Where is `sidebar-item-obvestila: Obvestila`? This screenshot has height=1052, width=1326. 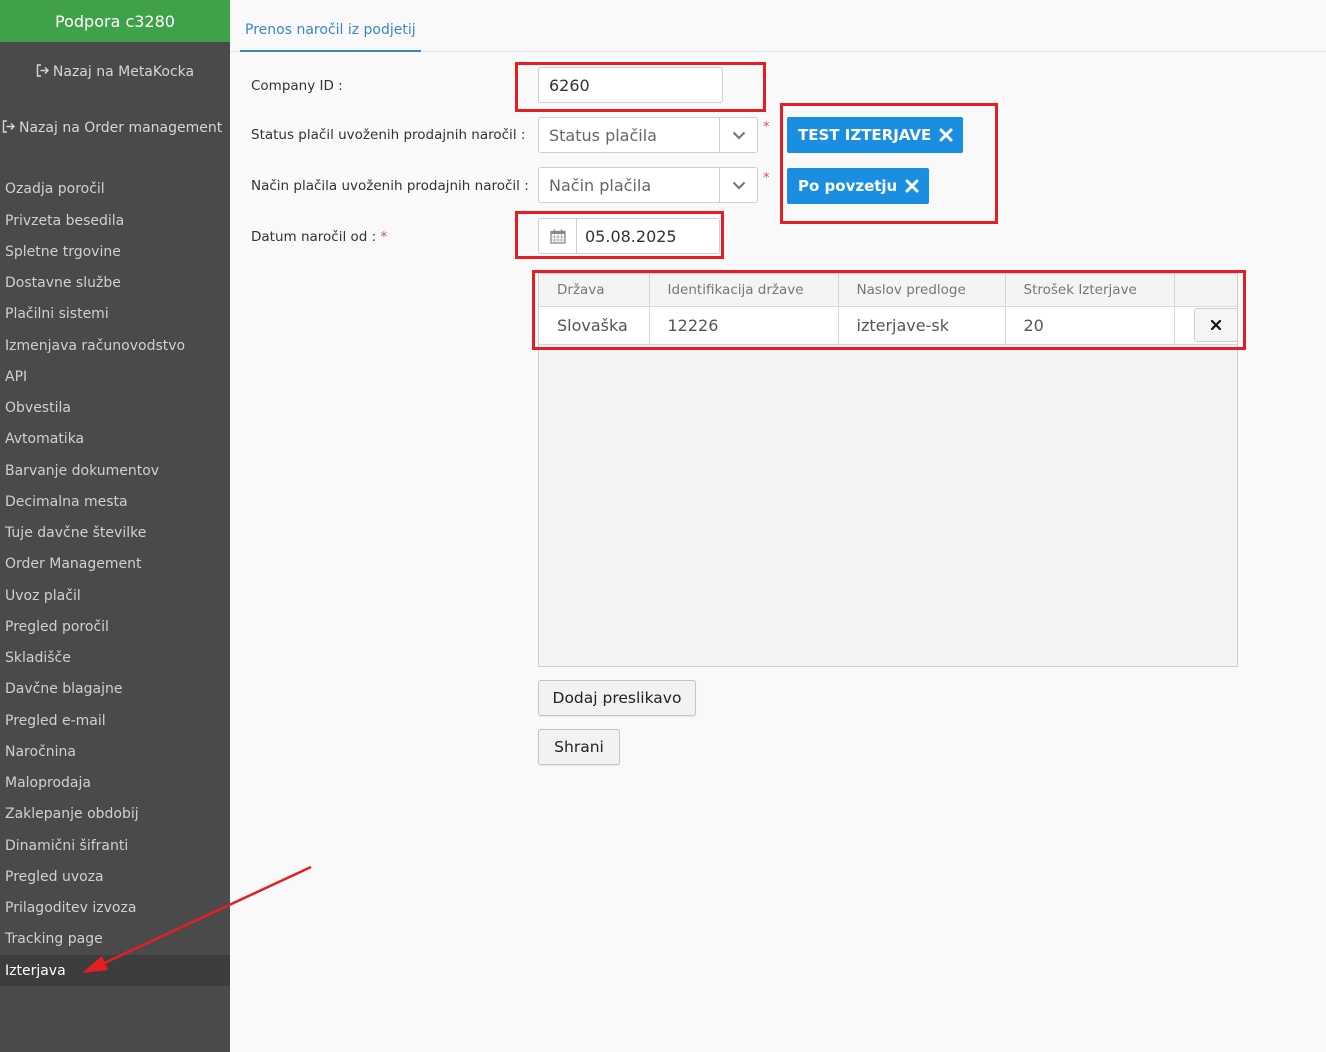
sidebar-item-obvestila: Obvestila is located at coordinates (115, 407).